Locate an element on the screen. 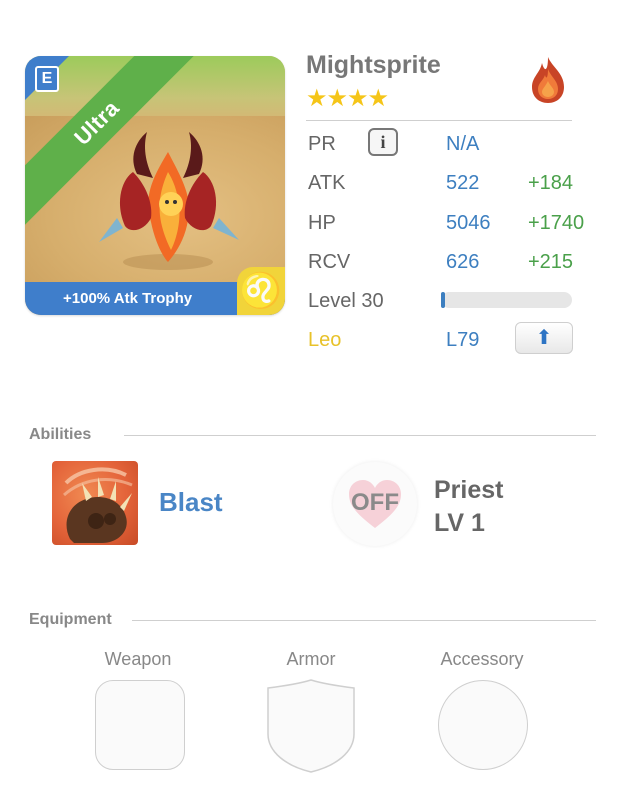 The height and width of the screenshot is (800, 619). level-progress-bar is located at coordinates (506, 300).